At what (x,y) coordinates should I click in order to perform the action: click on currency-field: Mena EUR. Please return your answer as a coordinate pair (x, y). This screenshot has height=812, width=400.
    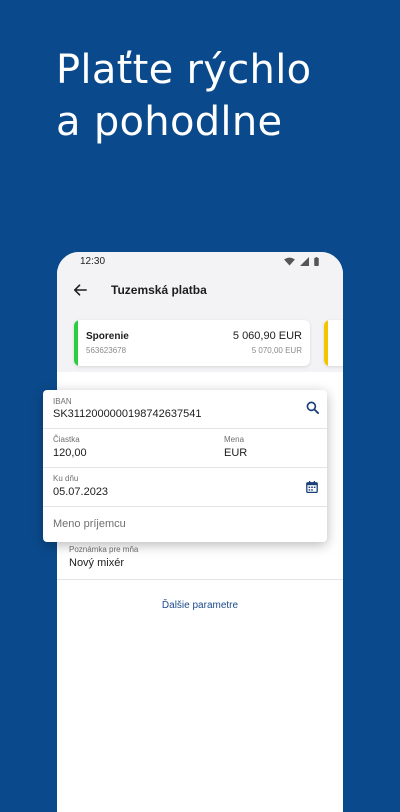
    Looking at the image, I should click on (270, 447).